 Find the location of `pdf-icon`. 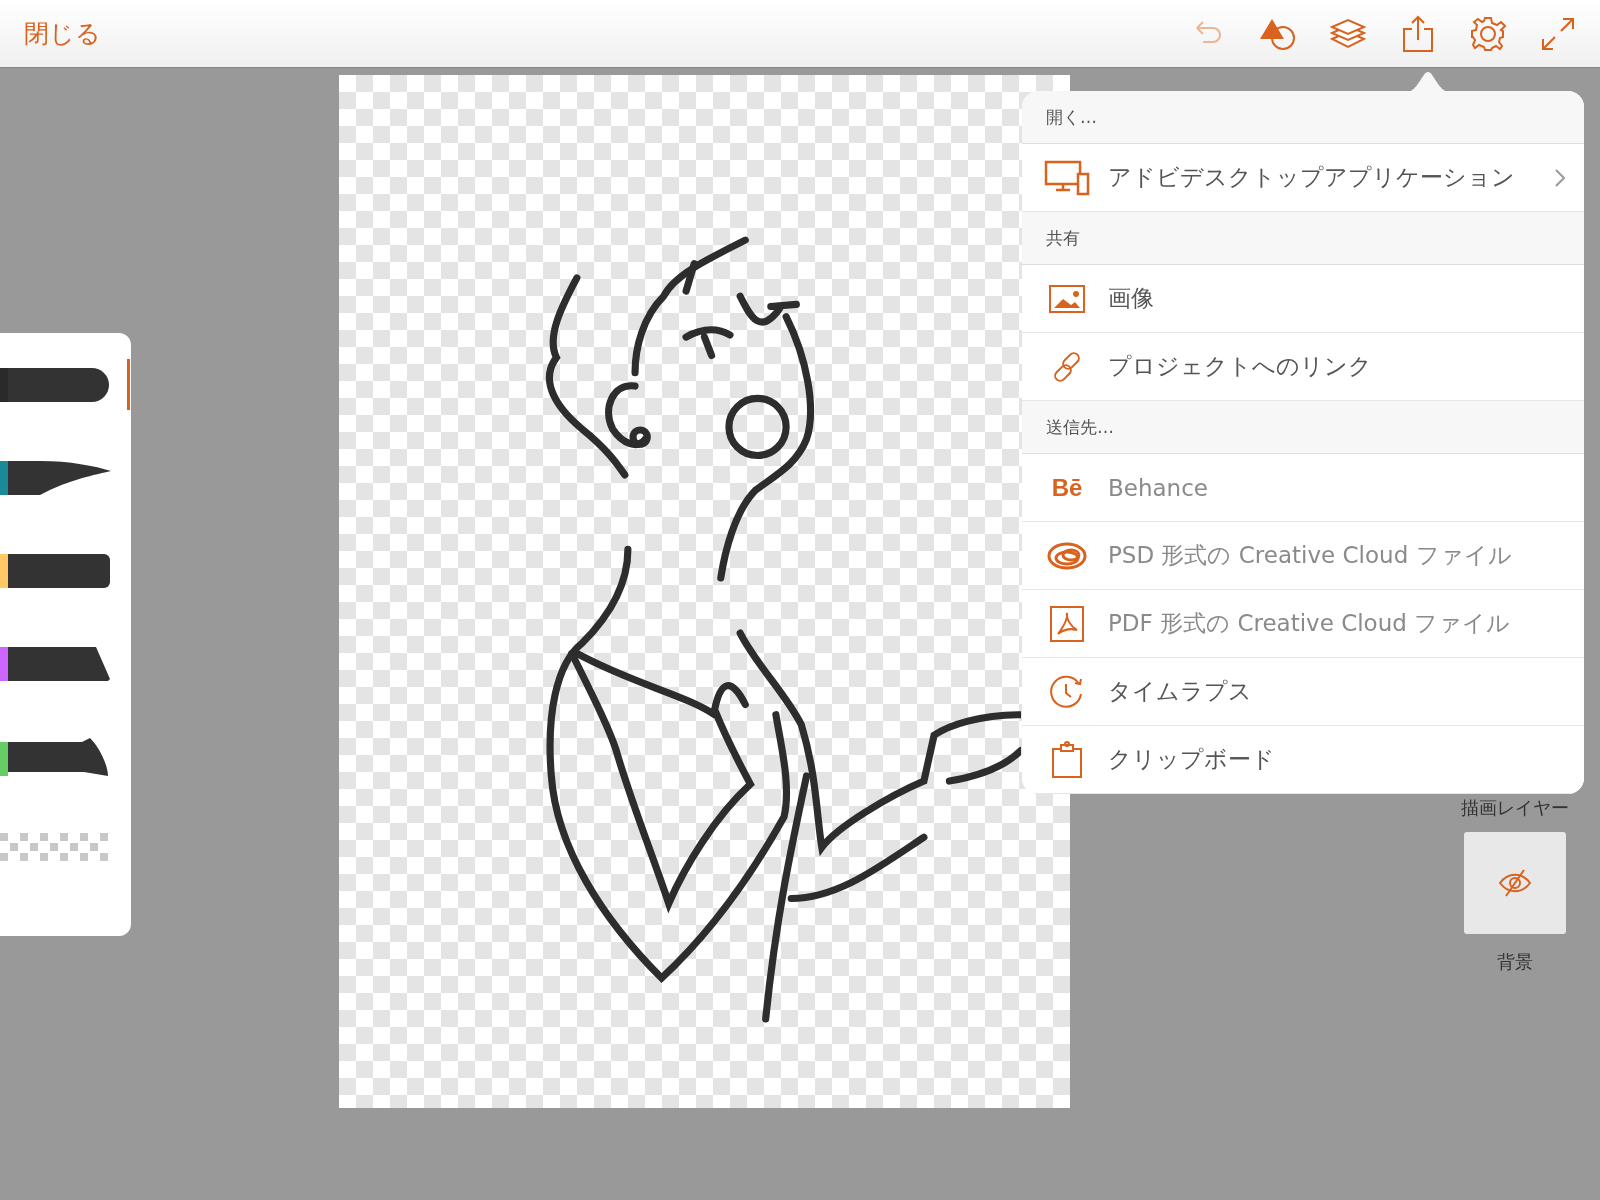

pdf-icon is located at coordinates (1067, 623).